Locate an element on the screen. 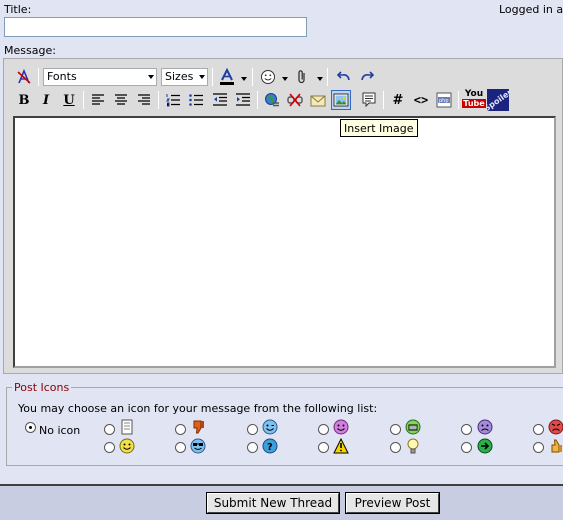 The image size is (563, 520). smilie-dropdown-icon is located at coordinates (285, 79).